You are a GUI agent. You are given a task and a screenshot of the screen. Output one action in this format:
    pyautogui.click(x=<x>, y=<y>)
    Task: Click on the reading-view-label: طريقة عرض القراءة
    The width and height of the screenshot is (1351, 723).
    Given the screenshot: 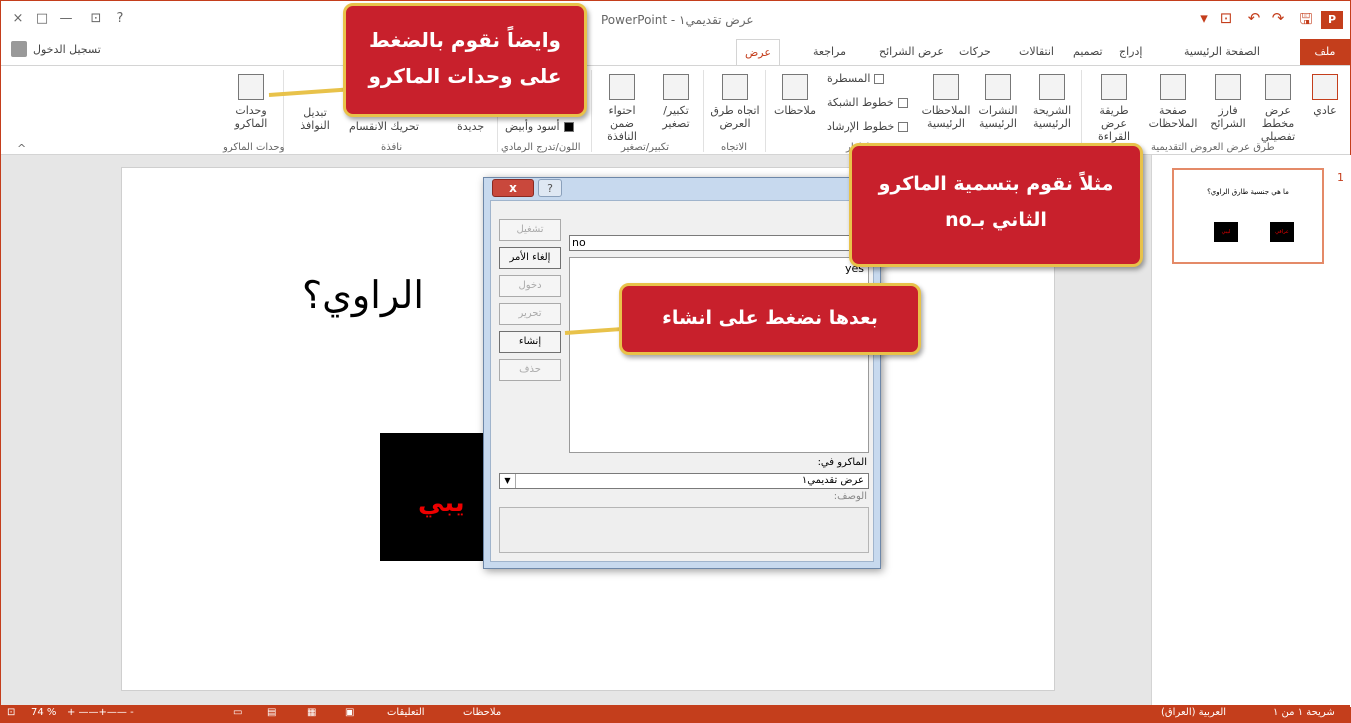 What is the action you would take?
    pyautogui.click(x=1114, y=123)
    